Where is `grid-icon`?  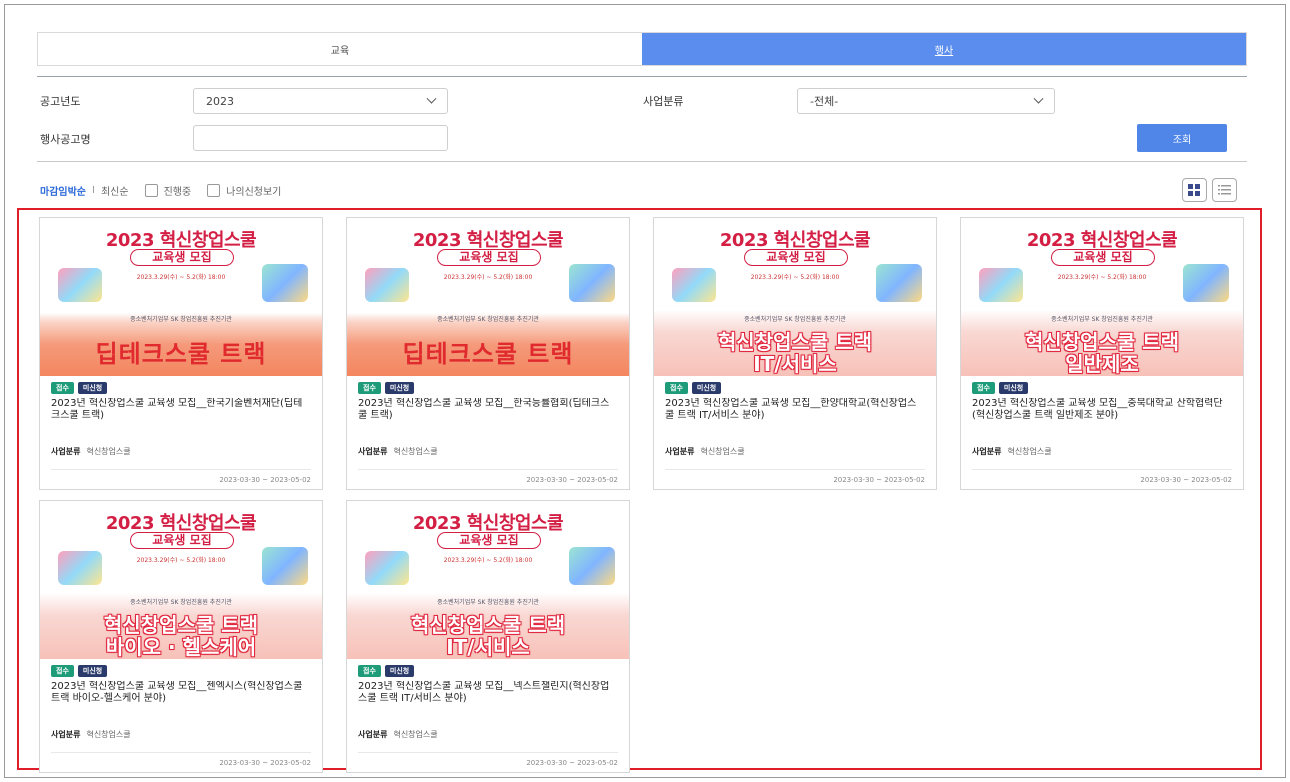
grid-icon is located at coordinates (1194, 189).